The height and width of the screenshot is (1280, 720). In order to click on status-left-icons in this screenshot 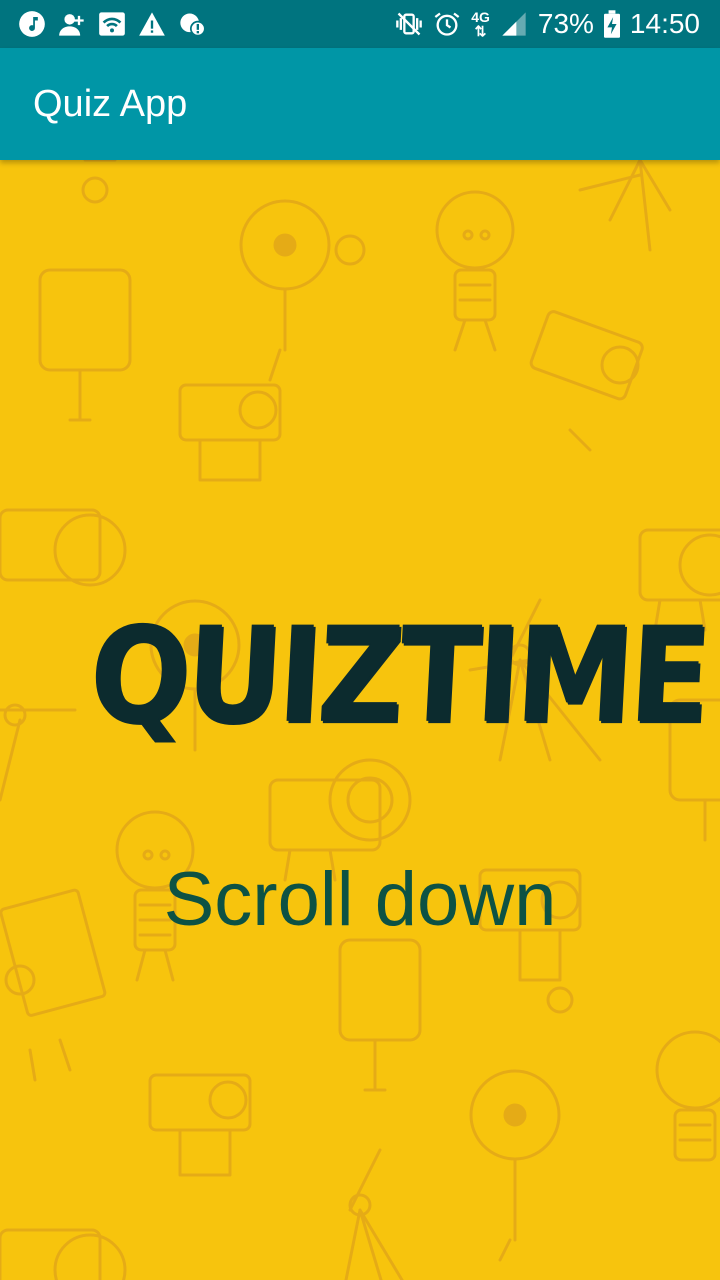, I will do `click(112, 24)`.